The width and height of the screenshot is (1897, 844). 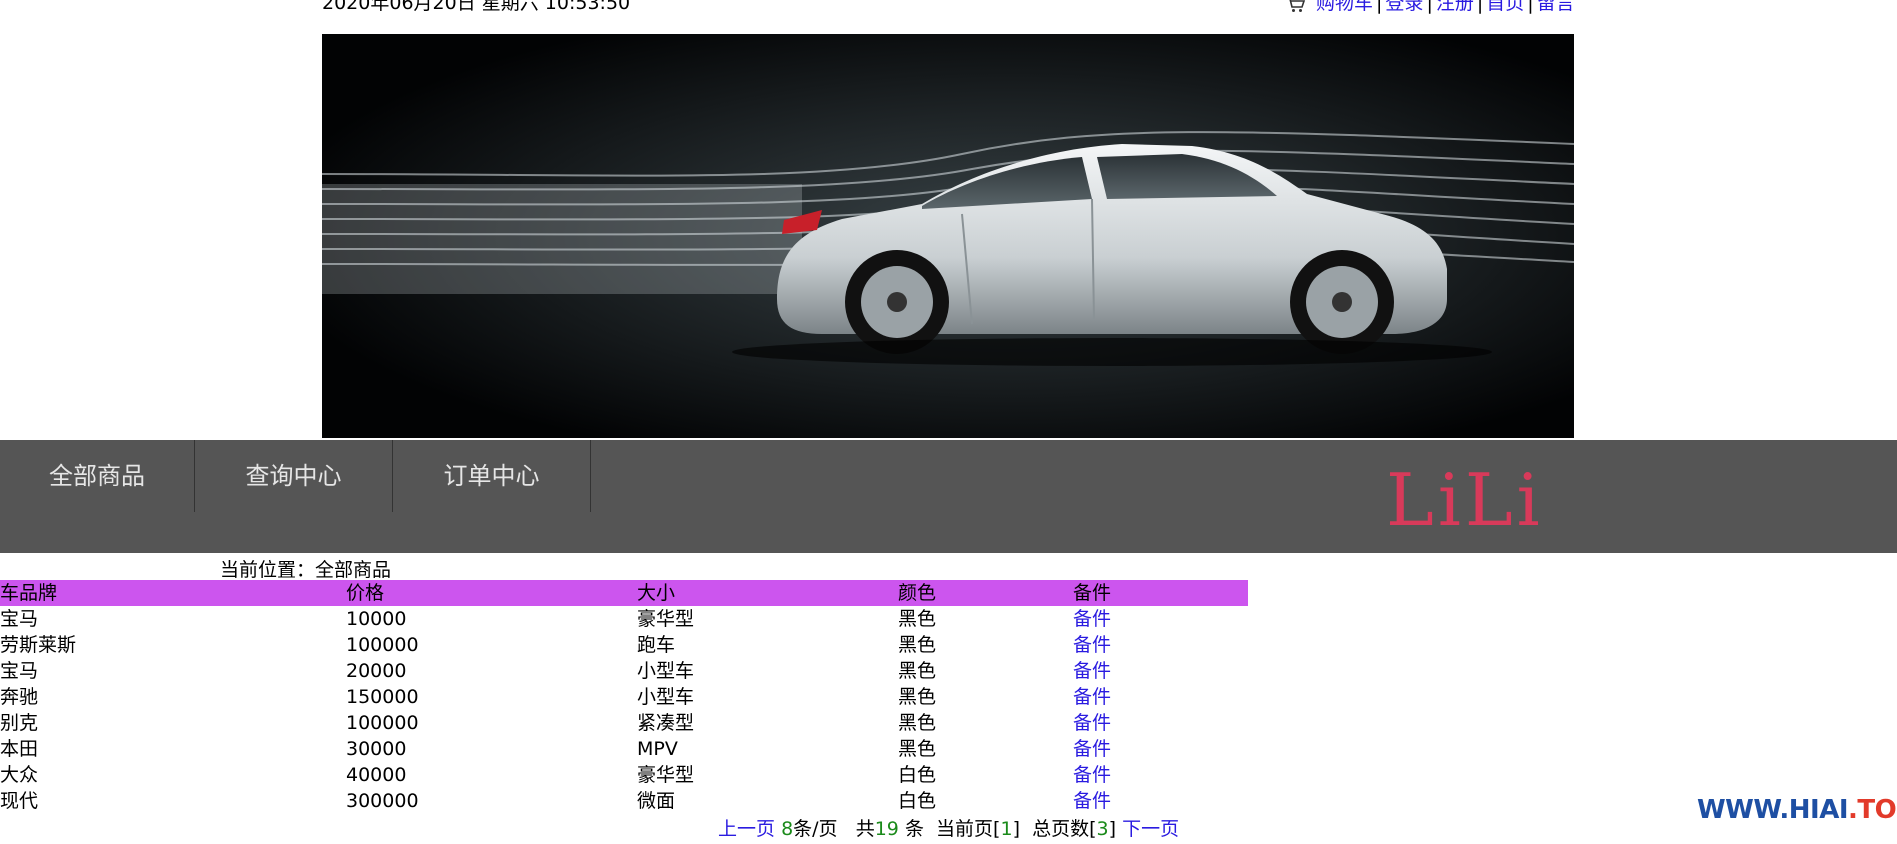 I want to click on cart-icon, so click(x=1296, y=6).